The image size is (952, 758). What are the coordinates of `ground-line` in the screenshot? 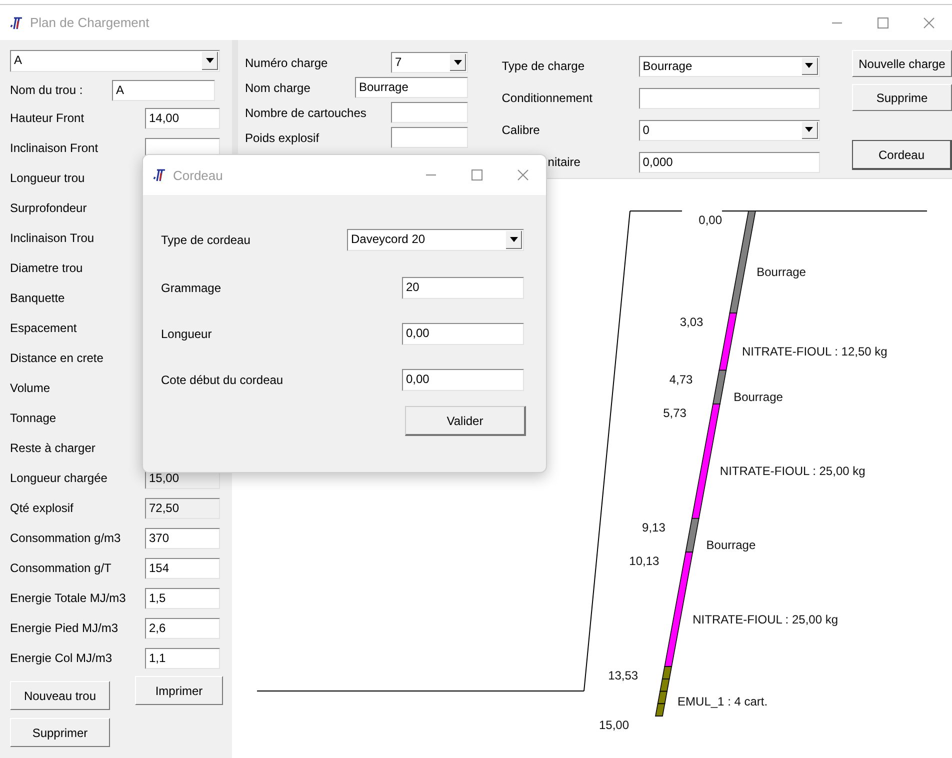 It's located at (656, 211).